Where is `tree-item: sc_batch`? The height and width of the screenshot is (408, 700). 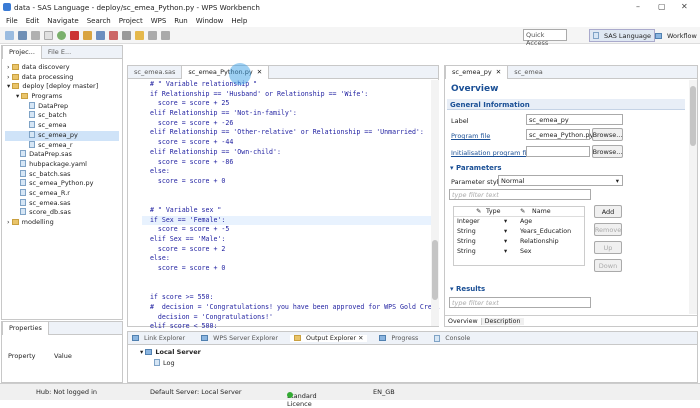 tree-item: sc_batch is located at coordinates (62, 116).